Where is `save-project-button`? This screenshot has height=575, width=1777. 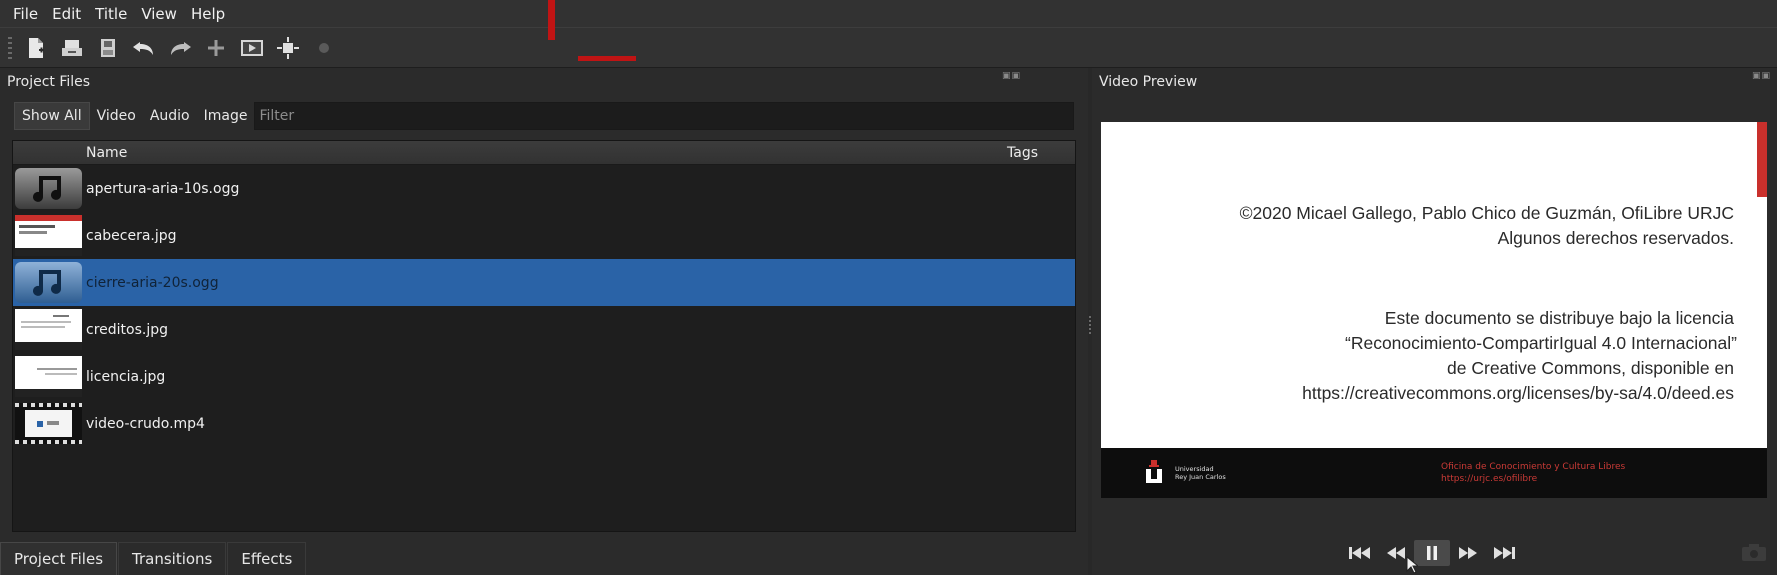
save-project-button is located at coordinates (108, 48).